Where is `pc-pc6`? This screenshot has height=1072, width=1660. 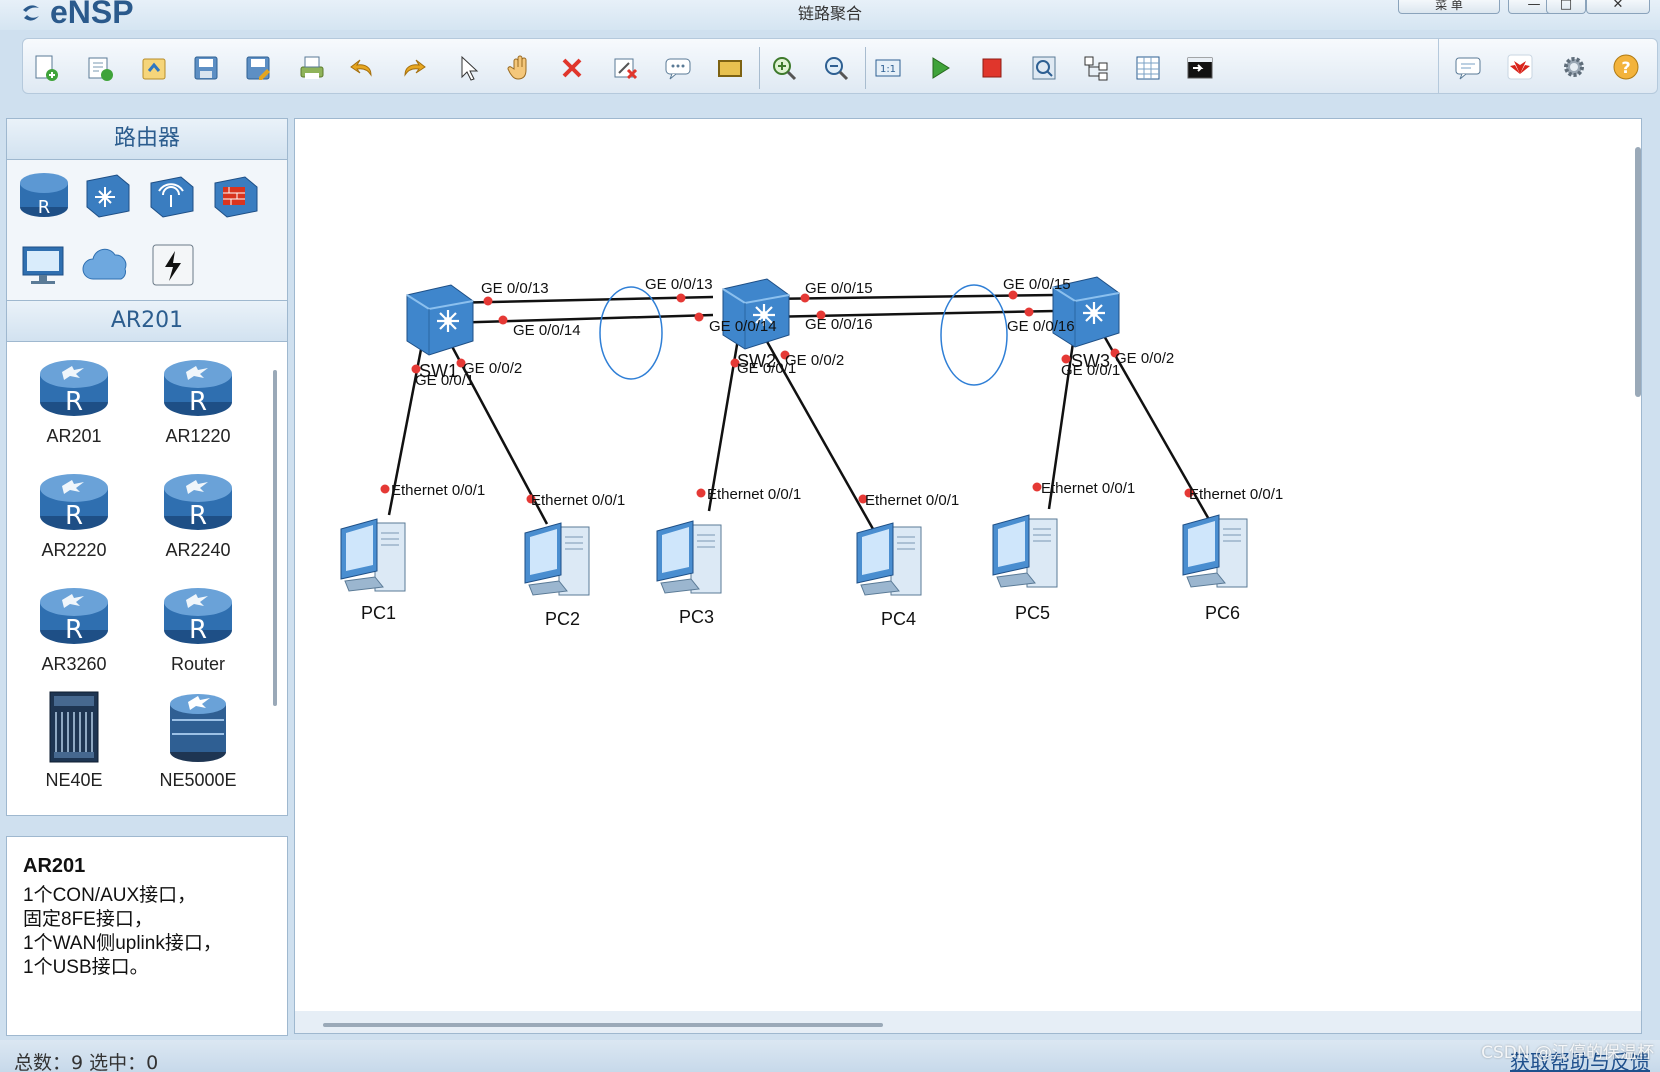 pc-pc6 is located at coordinates (1215, 551).